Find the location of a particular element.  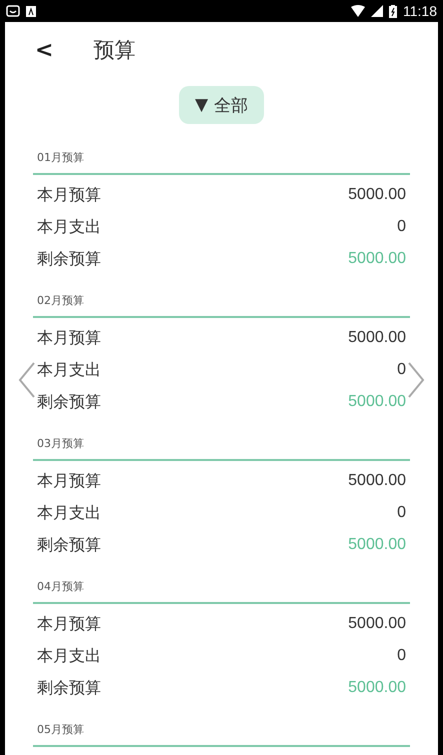

month-label: 01月预算 is located at coordinates (60, 158).